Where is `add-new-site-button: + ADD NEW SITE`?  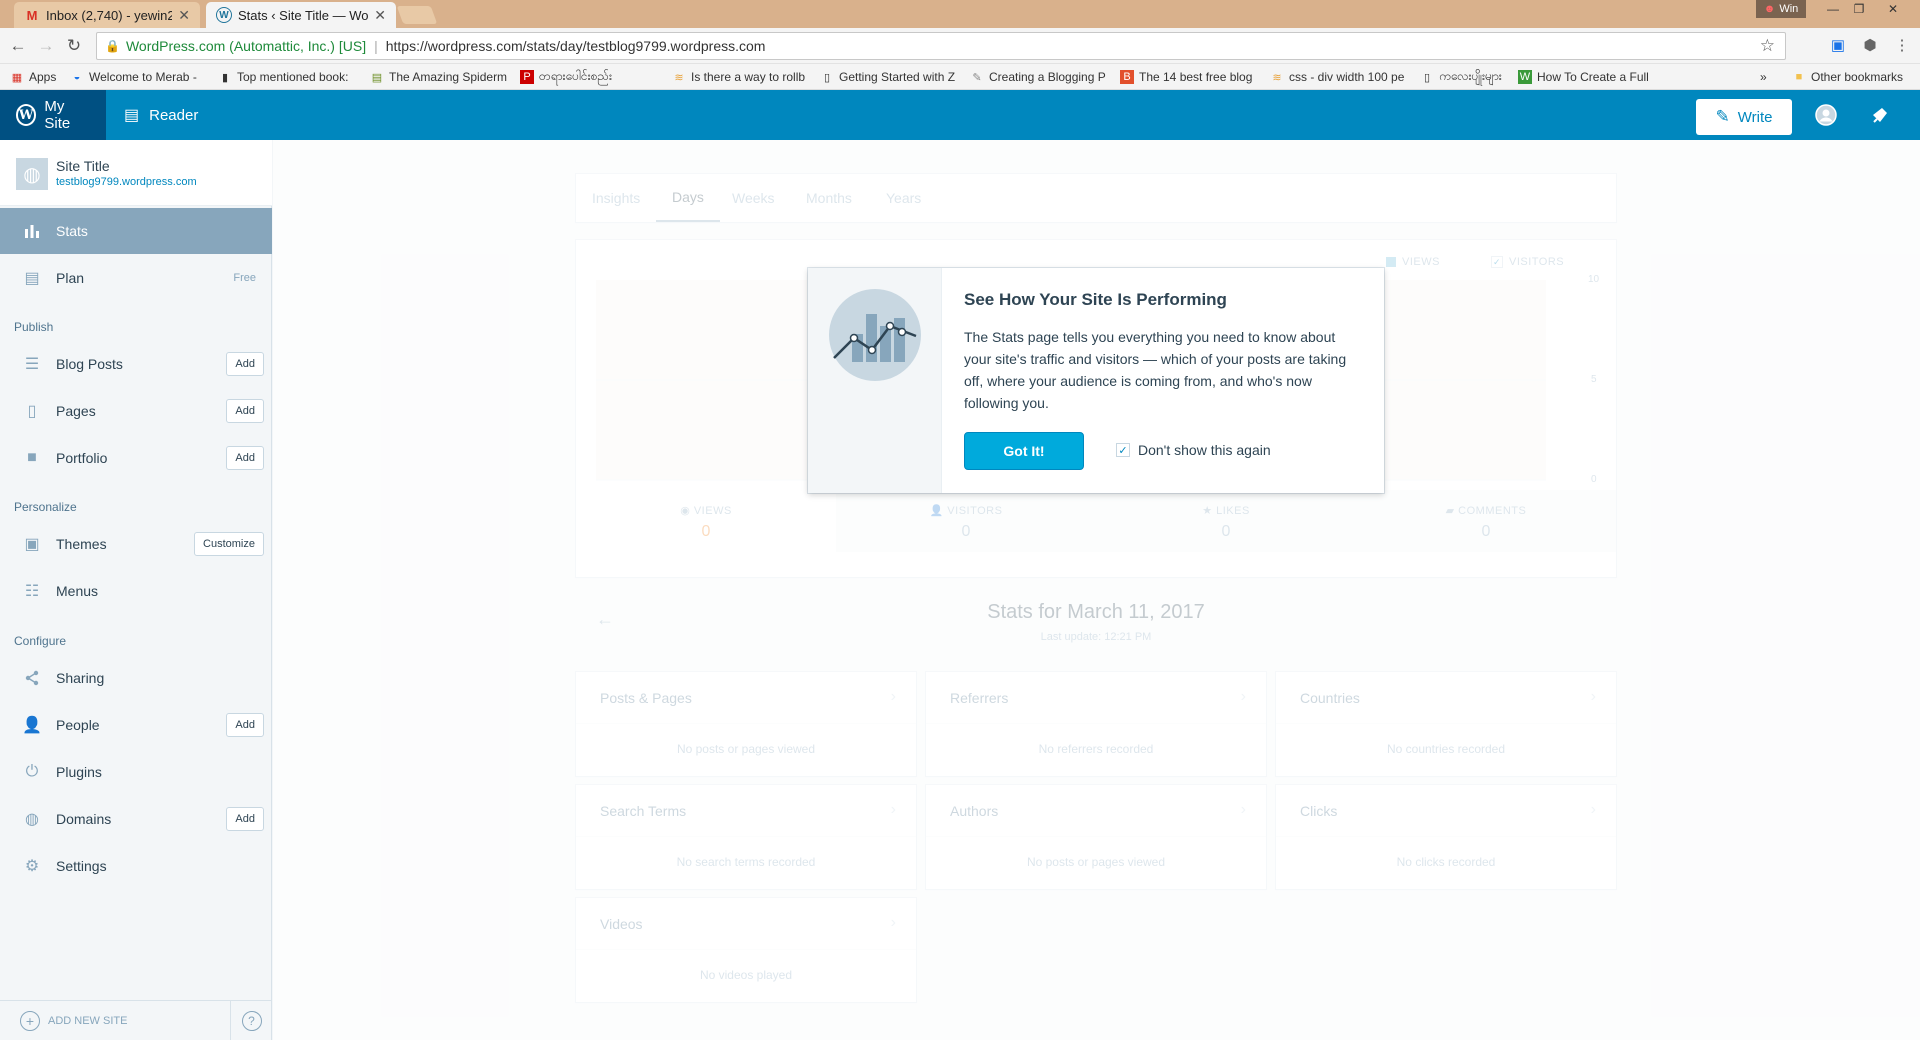 add-new-site-button: + ADD NEW SITE is located at coordinates (73, 1020).